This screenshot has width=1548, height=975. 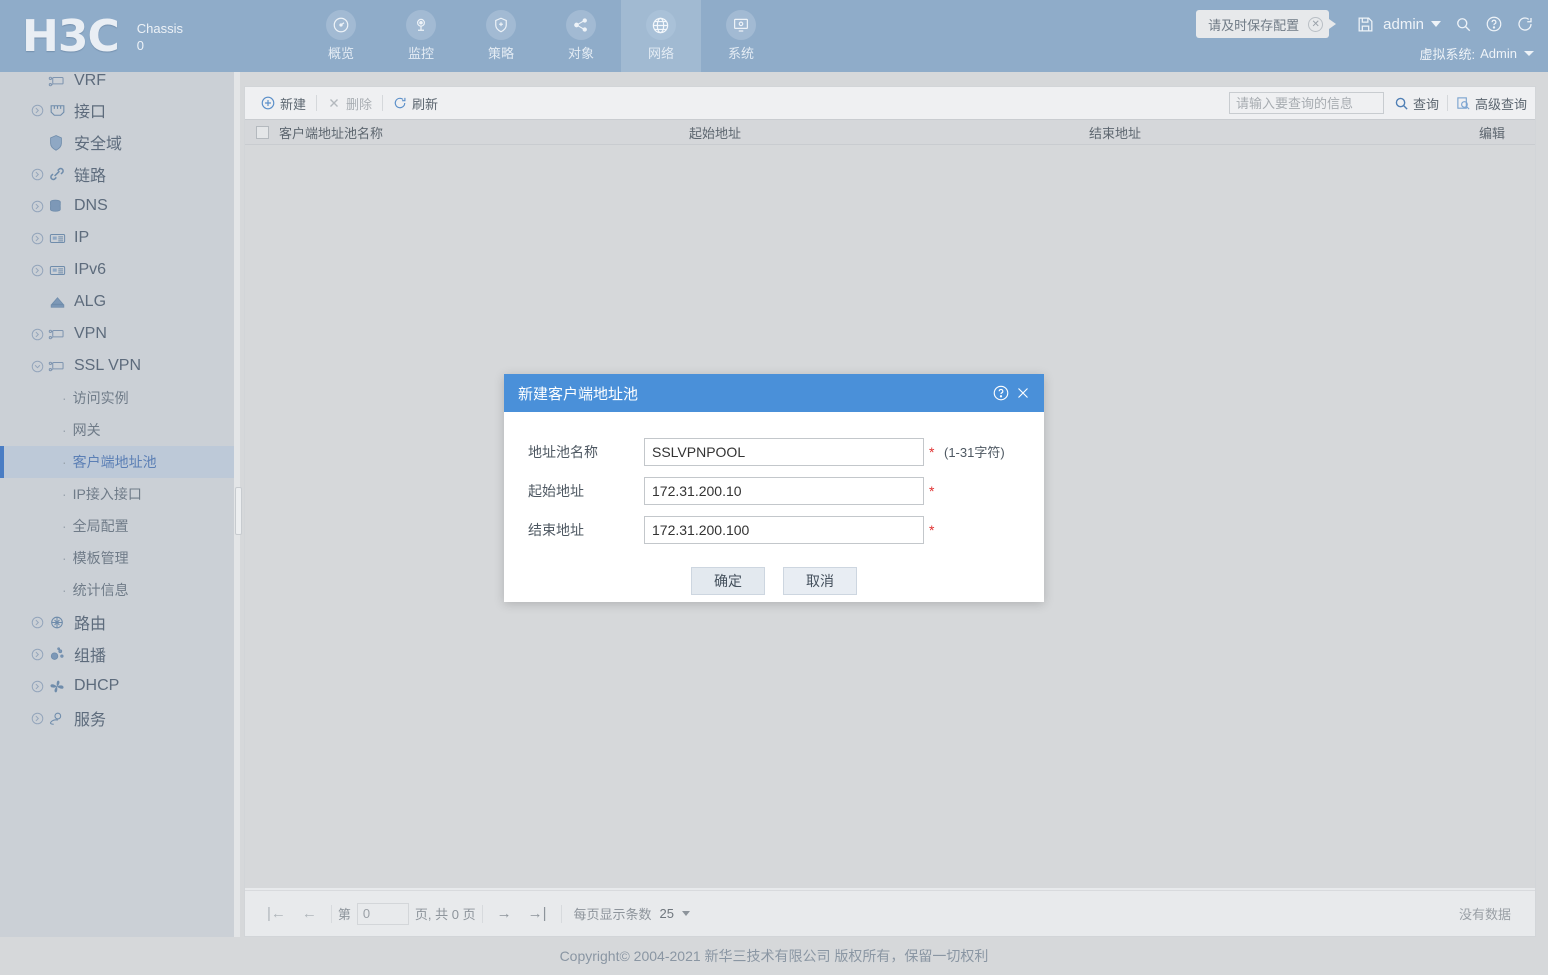 I want to click on select-all-checkbox, so click(x=262, y=132).